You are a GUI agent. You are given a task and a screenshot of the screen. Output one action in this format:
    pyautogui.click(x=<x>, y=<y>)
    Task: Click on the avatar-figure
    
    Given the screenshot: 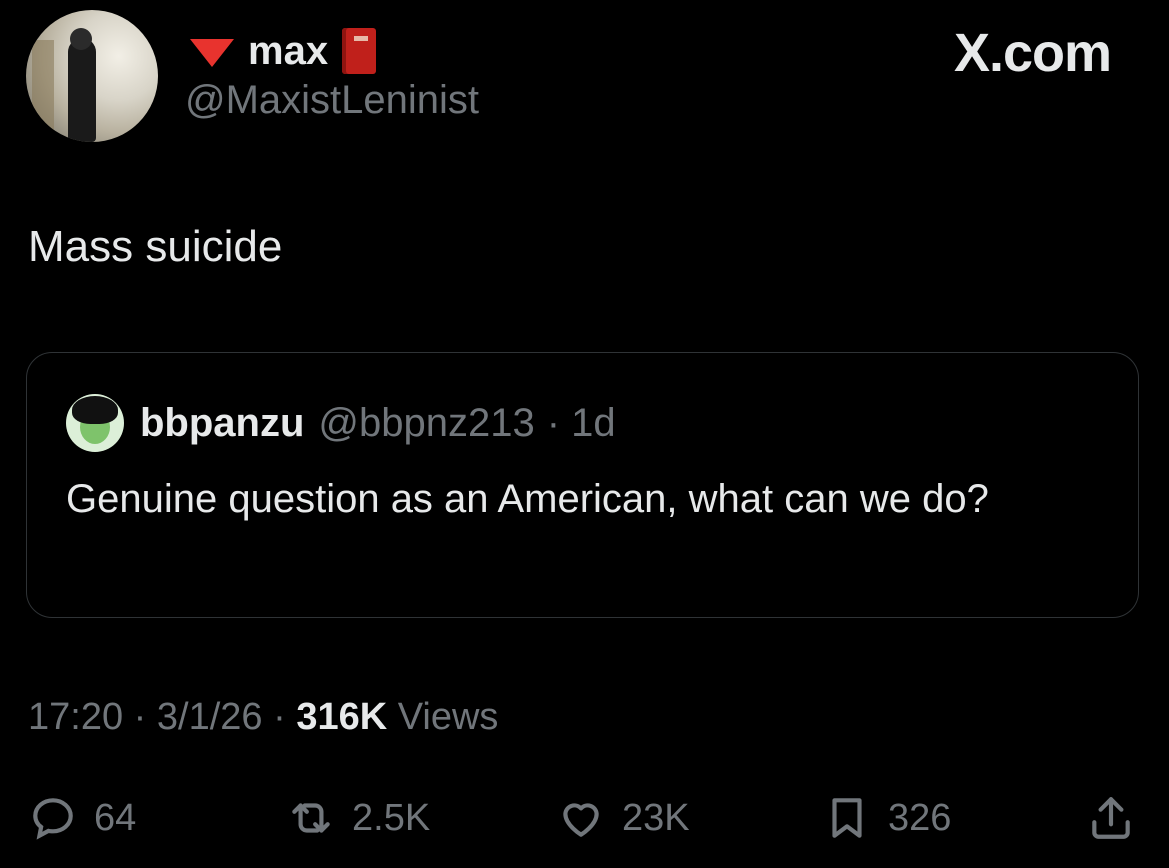 What is the action you would take?
    pyautogui.click(x=82, y=90)
    